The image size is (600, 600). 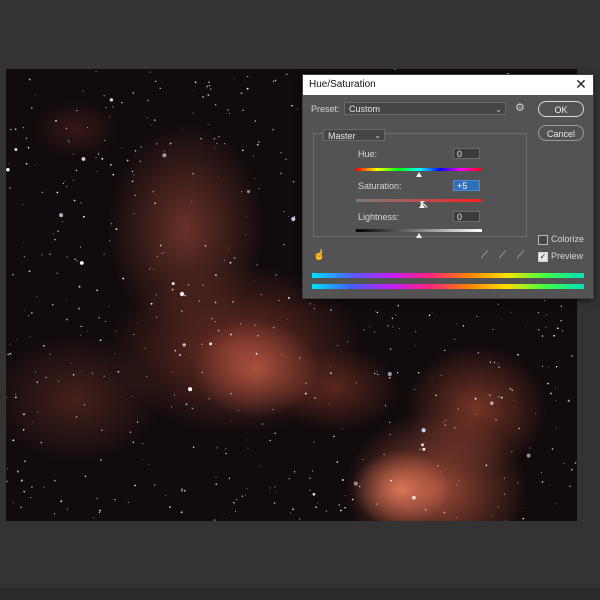 I want to click on preset-label: Preset:, so click(x=325, y=109).